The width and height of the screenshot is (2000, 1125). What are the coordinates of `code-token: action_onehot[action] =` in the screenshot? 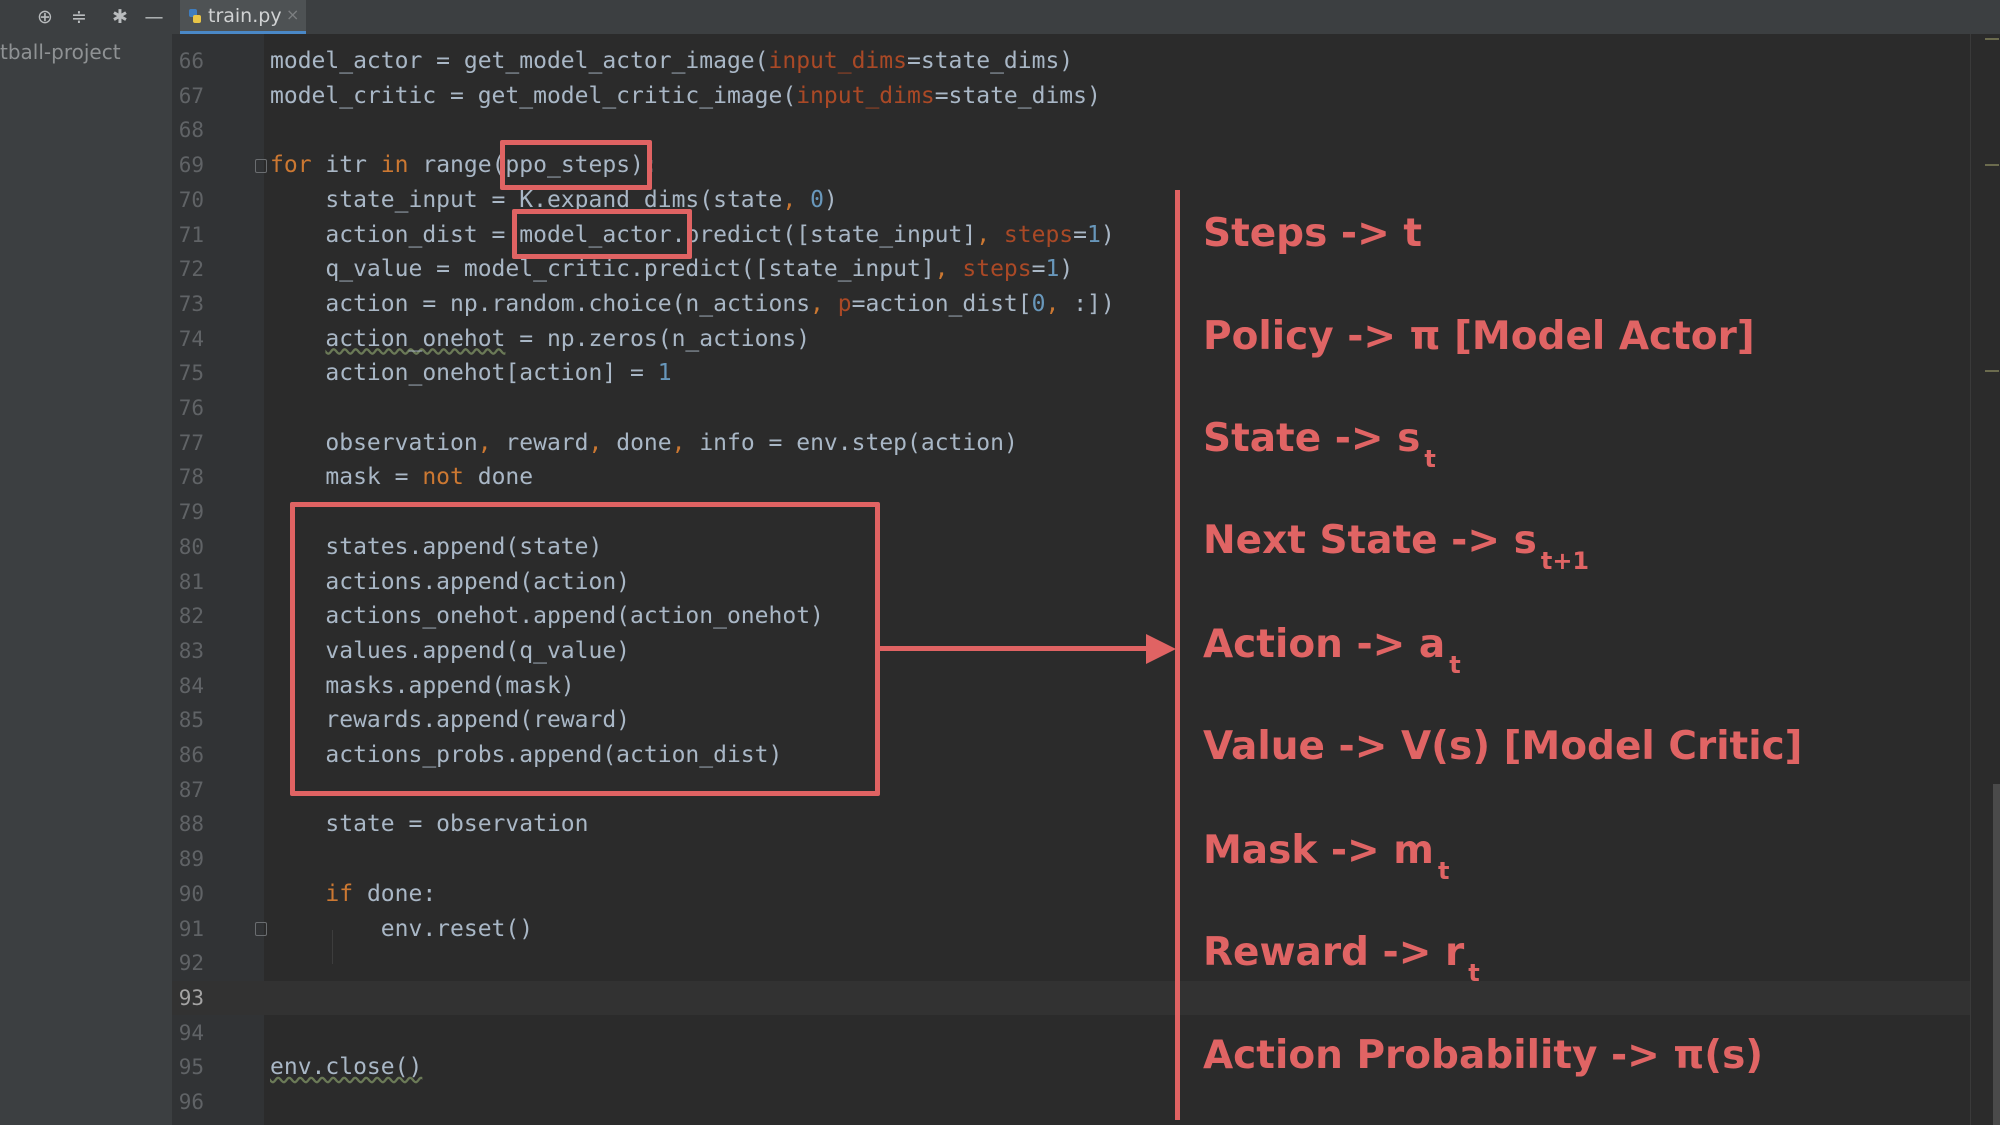 It's located at (464, 373).